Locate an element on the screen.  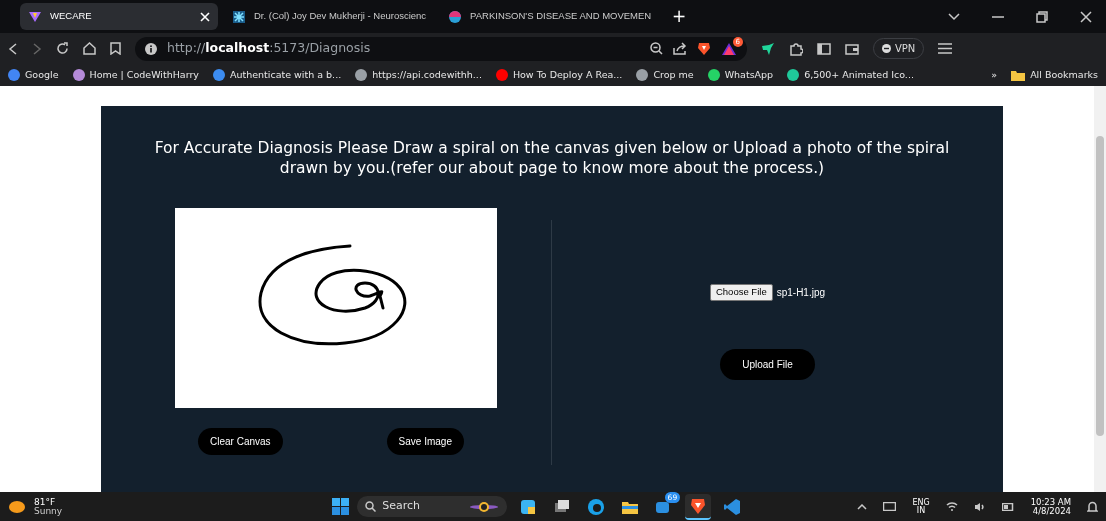
search-icon is located at coordinates (371, 506).